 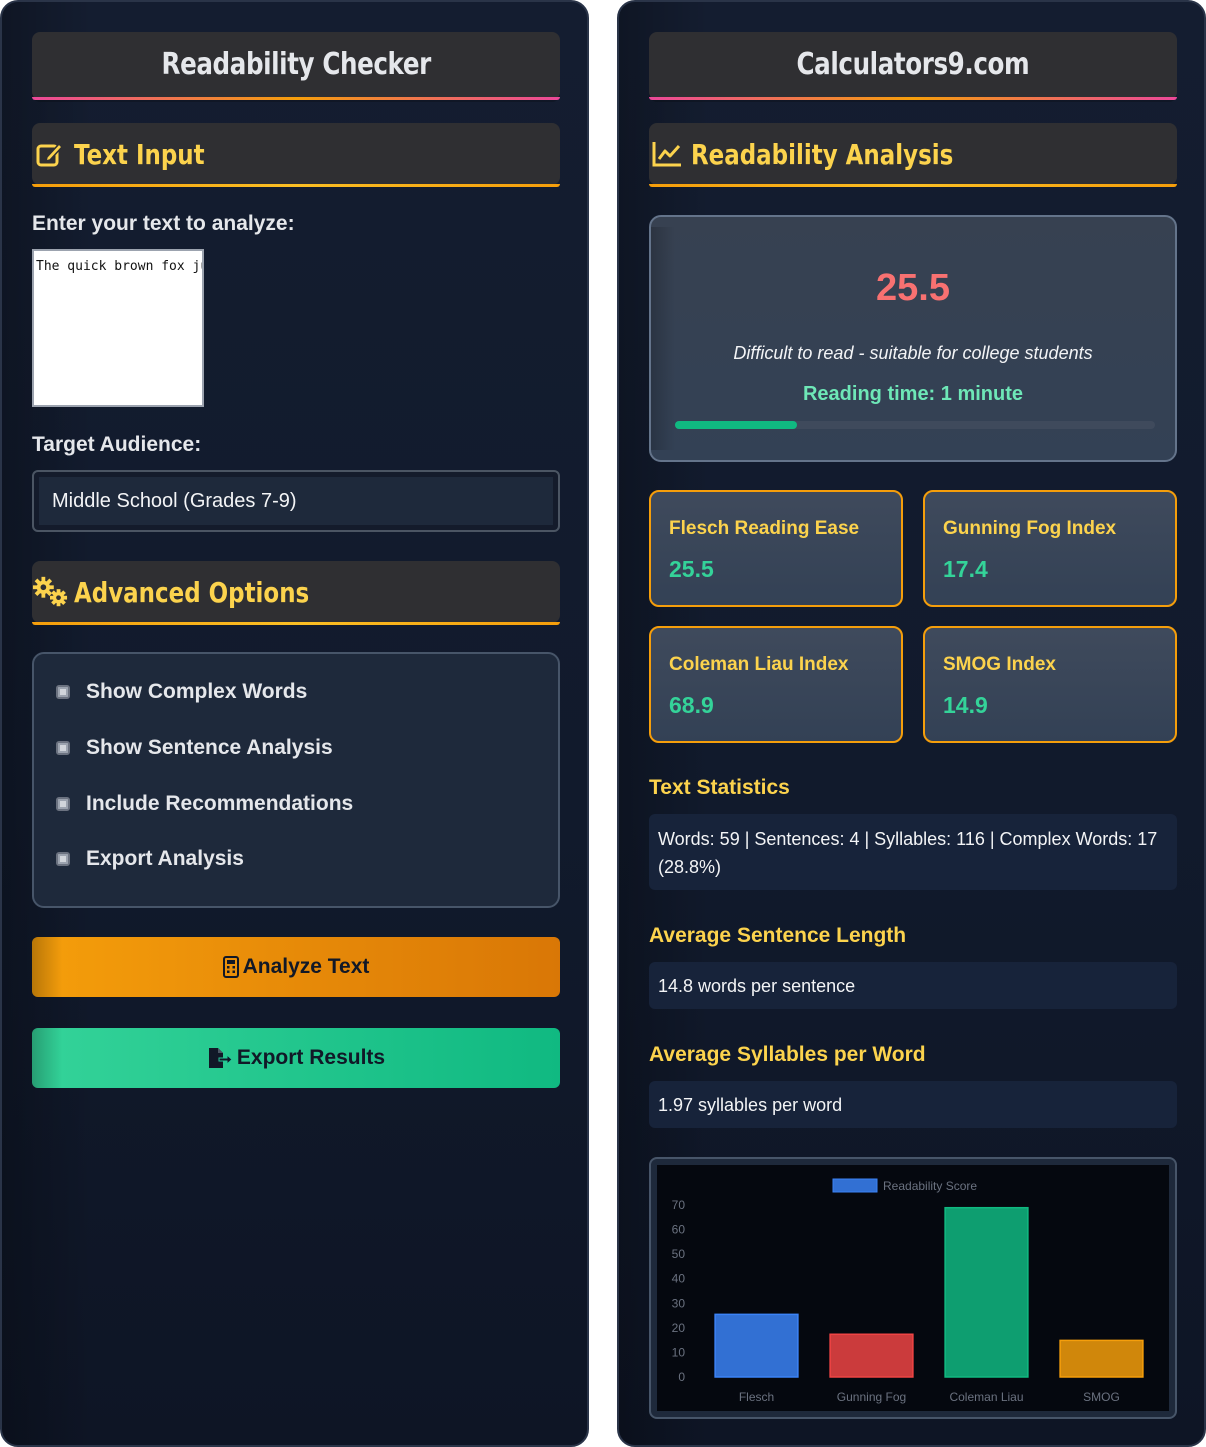 I want to click on metric-value: 25.5, so click(x=691, y=569).